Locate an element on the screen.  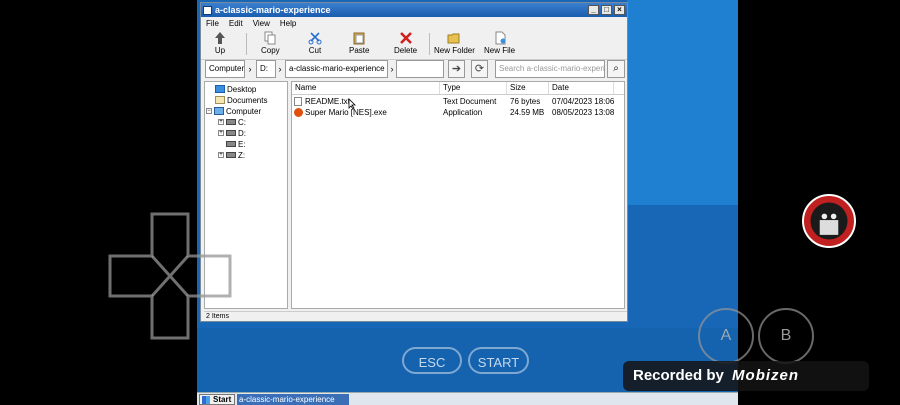
crumb-drive-d: D: is located at coordinates (266, 69).